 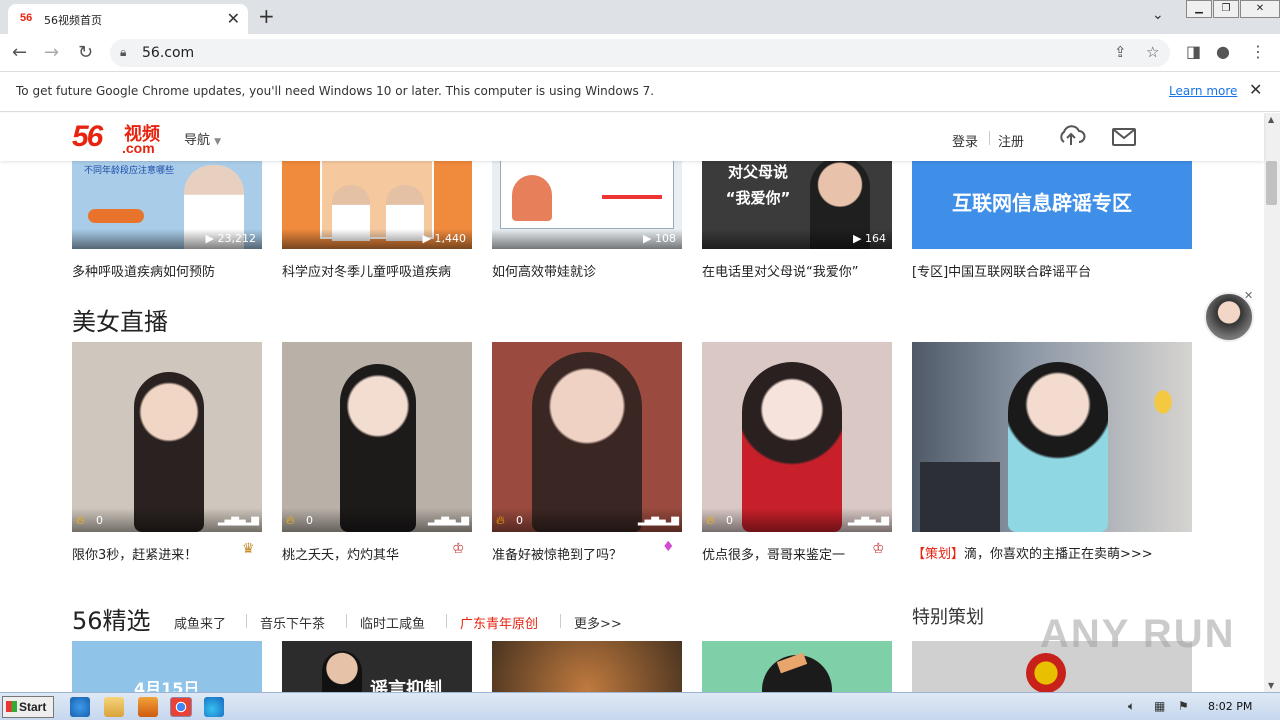 What do you see at coordinates (167, 239) in the screenshot?
I see `view-count: ▶ 23,212` at bounding box center [167, 239].